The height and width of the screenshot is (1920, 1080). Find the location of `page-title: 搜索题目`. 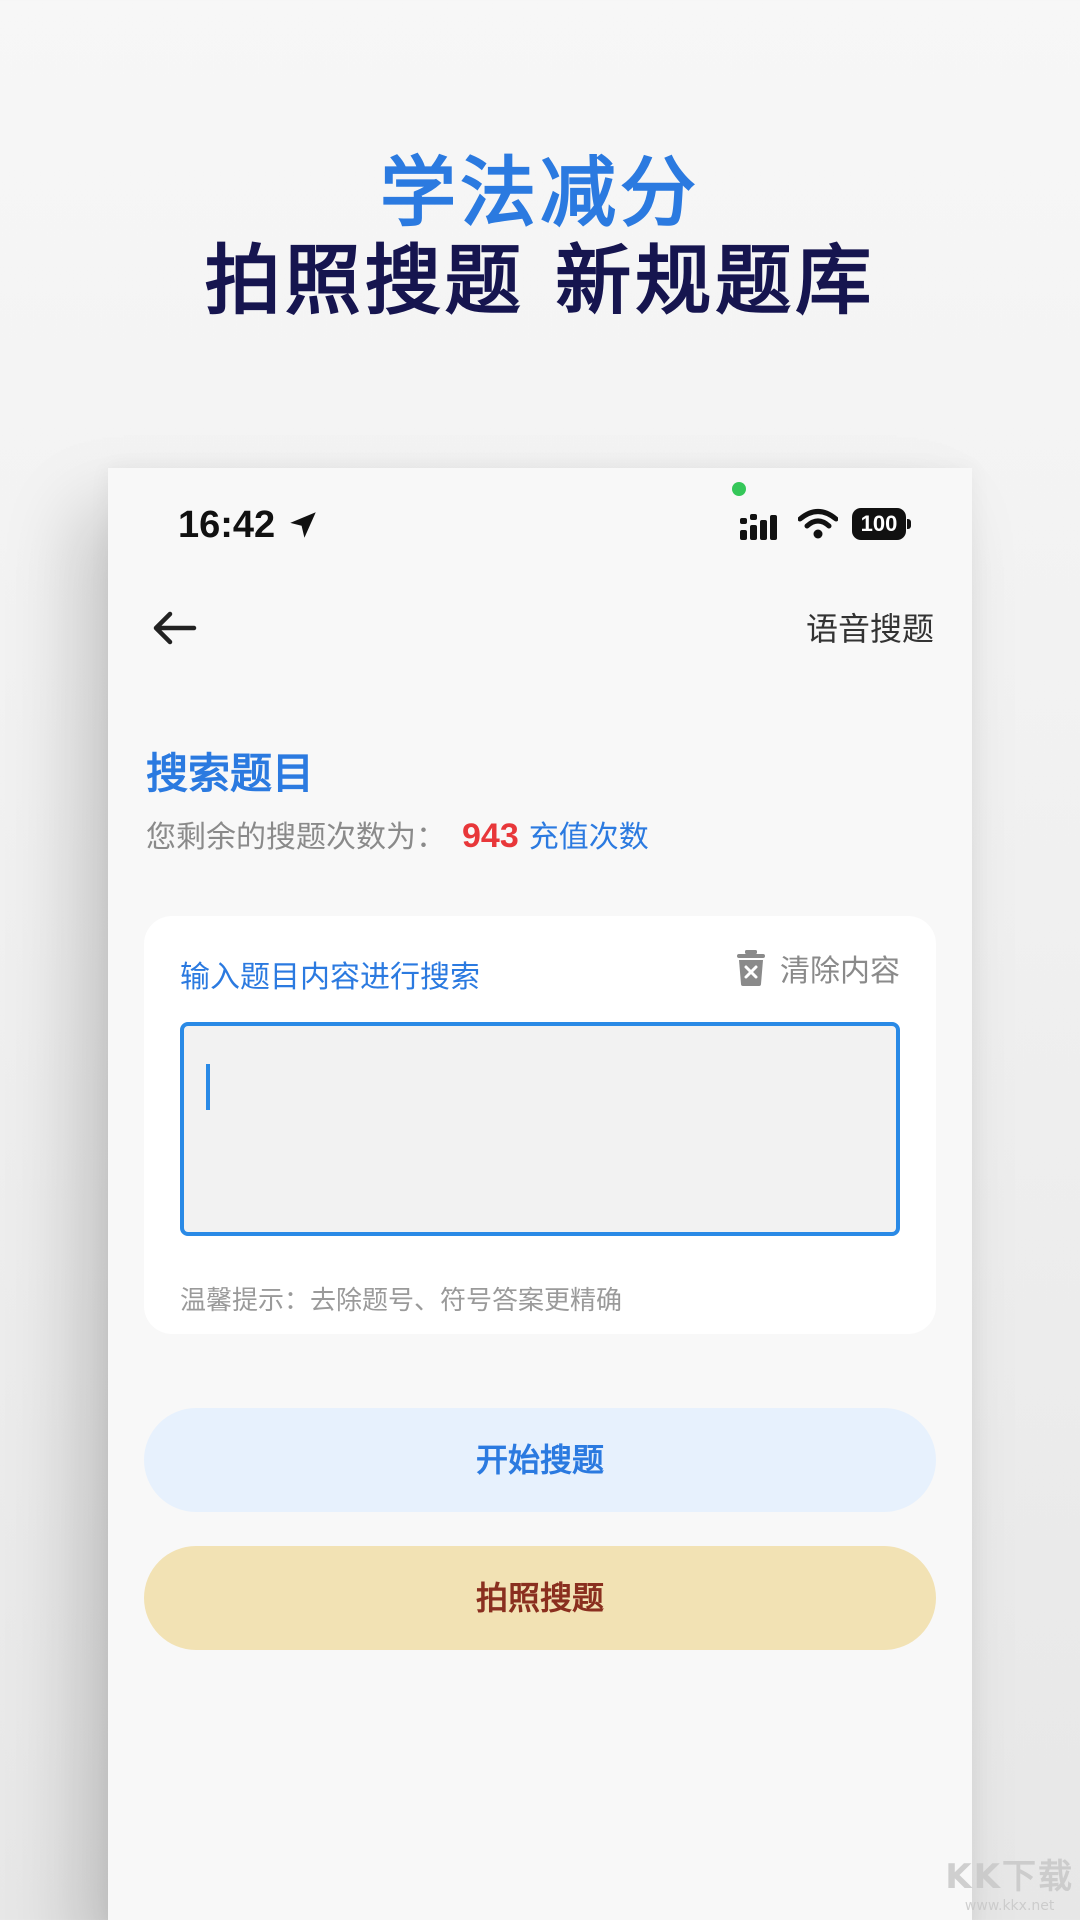

page-title: 搜索题目 is located at coordinates (230, 773).